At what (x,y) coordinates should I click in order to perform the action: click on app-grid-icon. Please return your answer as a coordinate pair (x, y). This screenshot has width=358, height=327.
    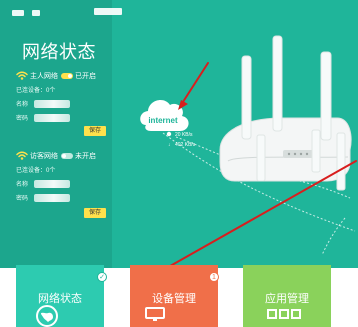
    Looking at the image, I should click on (284, 314).